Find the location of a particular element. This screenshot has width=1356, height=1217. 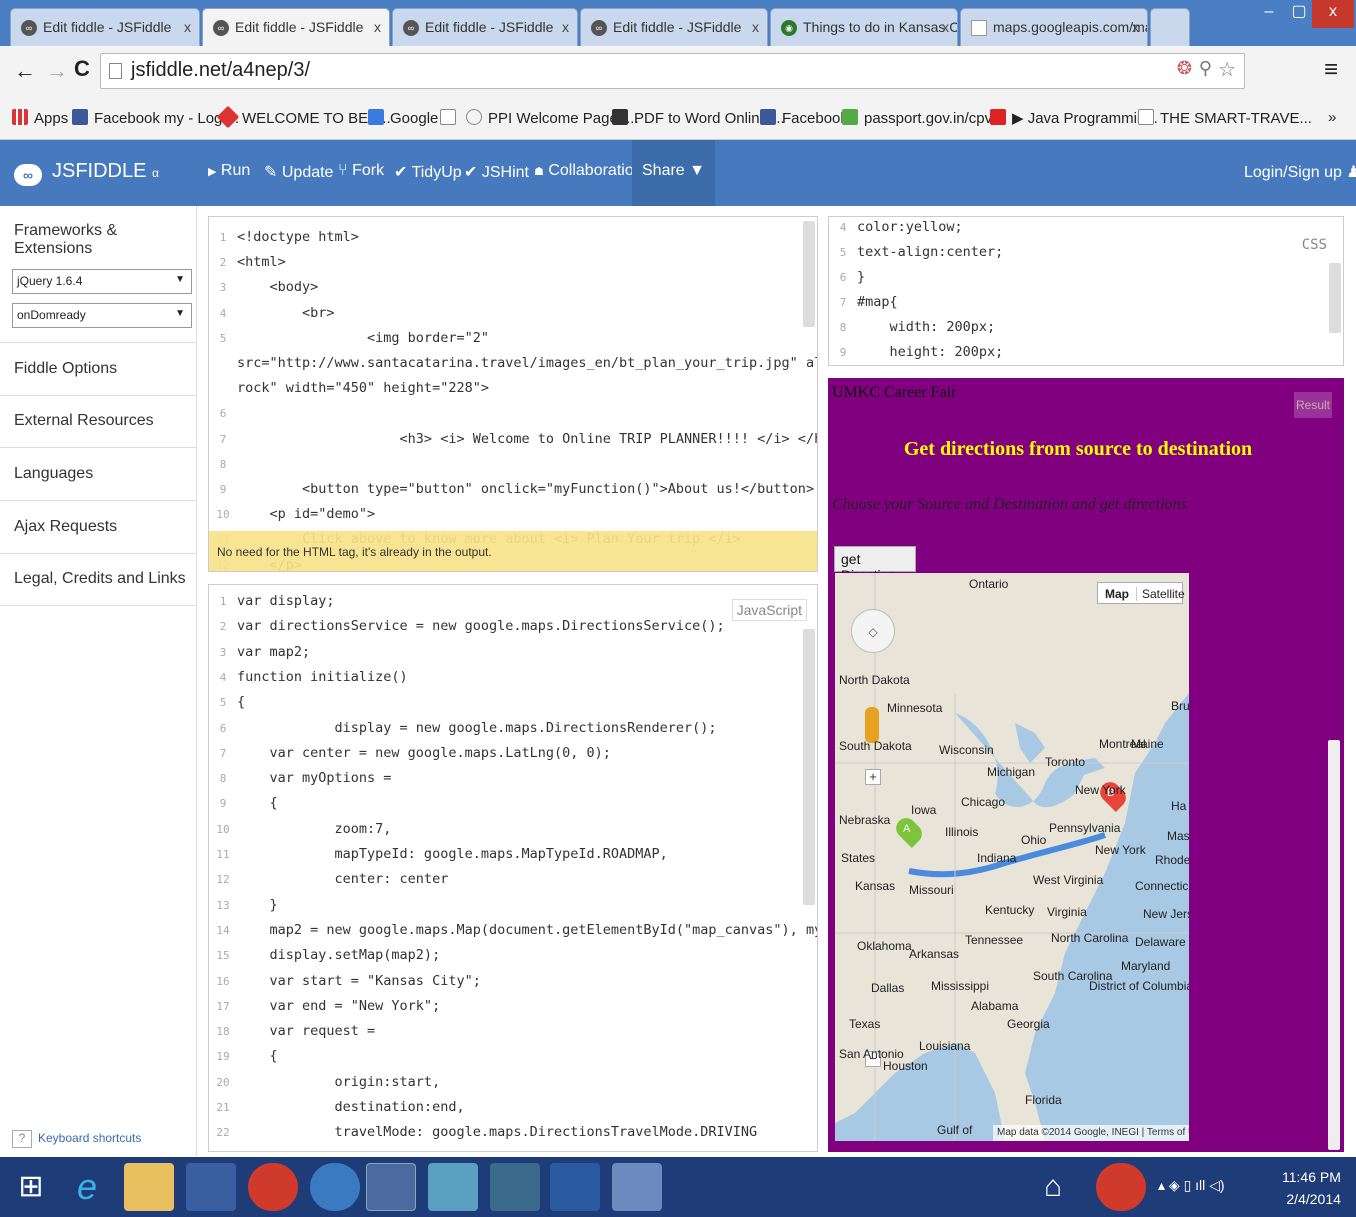

login-button: Login/Sign up ♟ is located at coordinates (1300, 172).